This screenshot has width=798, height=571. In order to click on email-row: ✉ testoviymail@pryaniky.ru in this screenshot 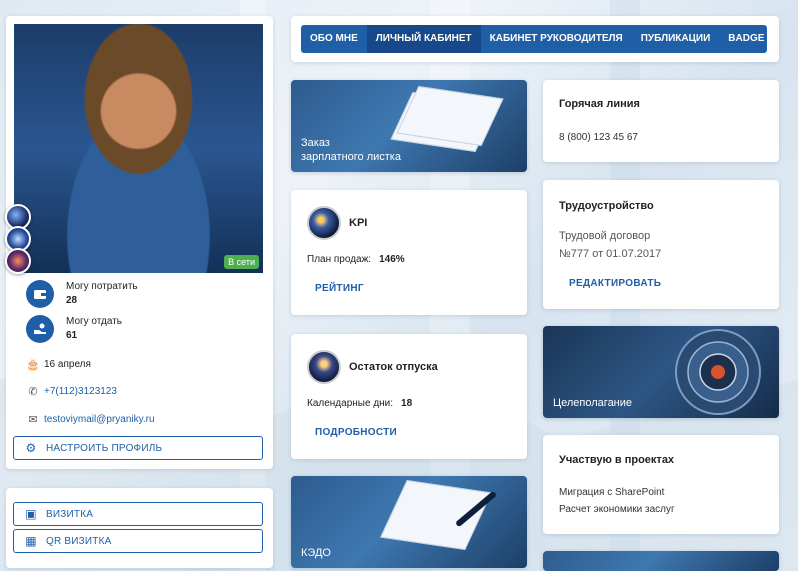, I will do `click(90, 419)`.